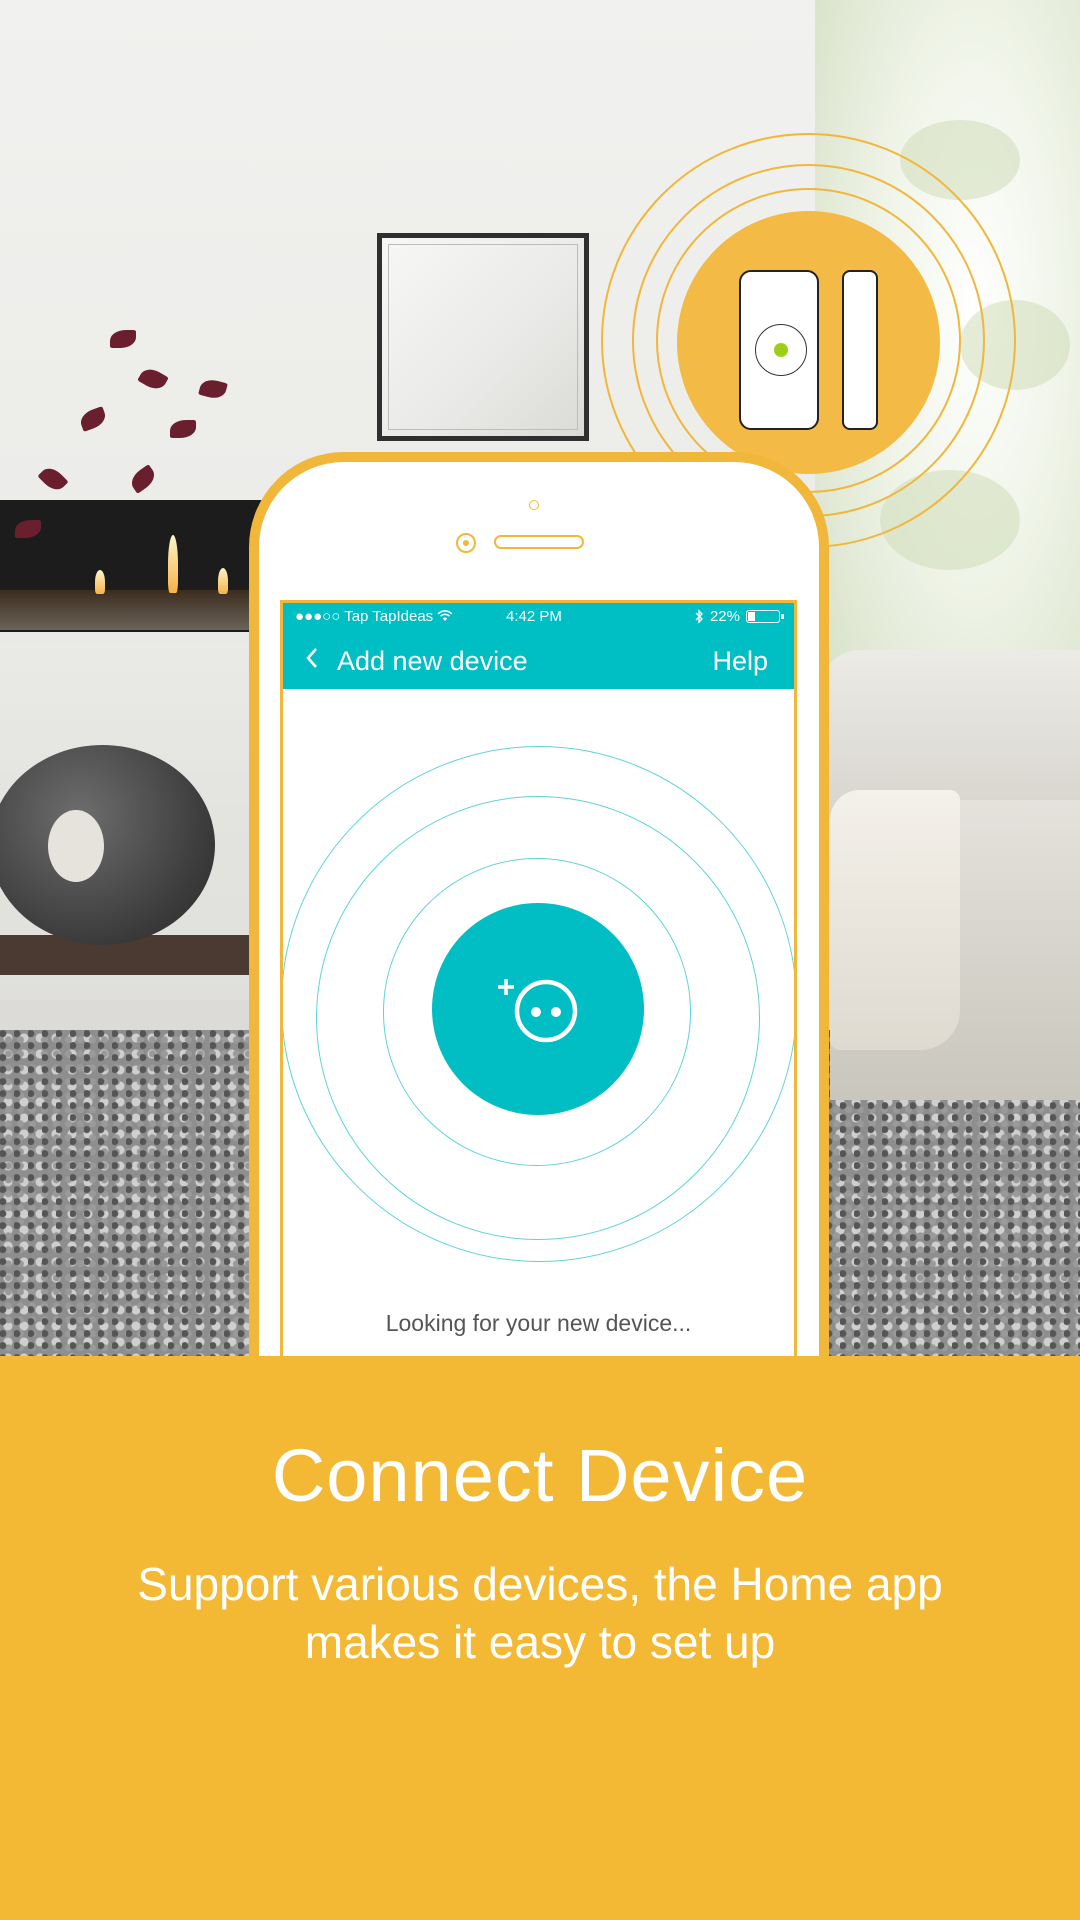 The height and width of the screenshot is (1920, 1080). Describe the element at coordinates (483, 337) in the screenshot. I see `wall-mirror` at that location.